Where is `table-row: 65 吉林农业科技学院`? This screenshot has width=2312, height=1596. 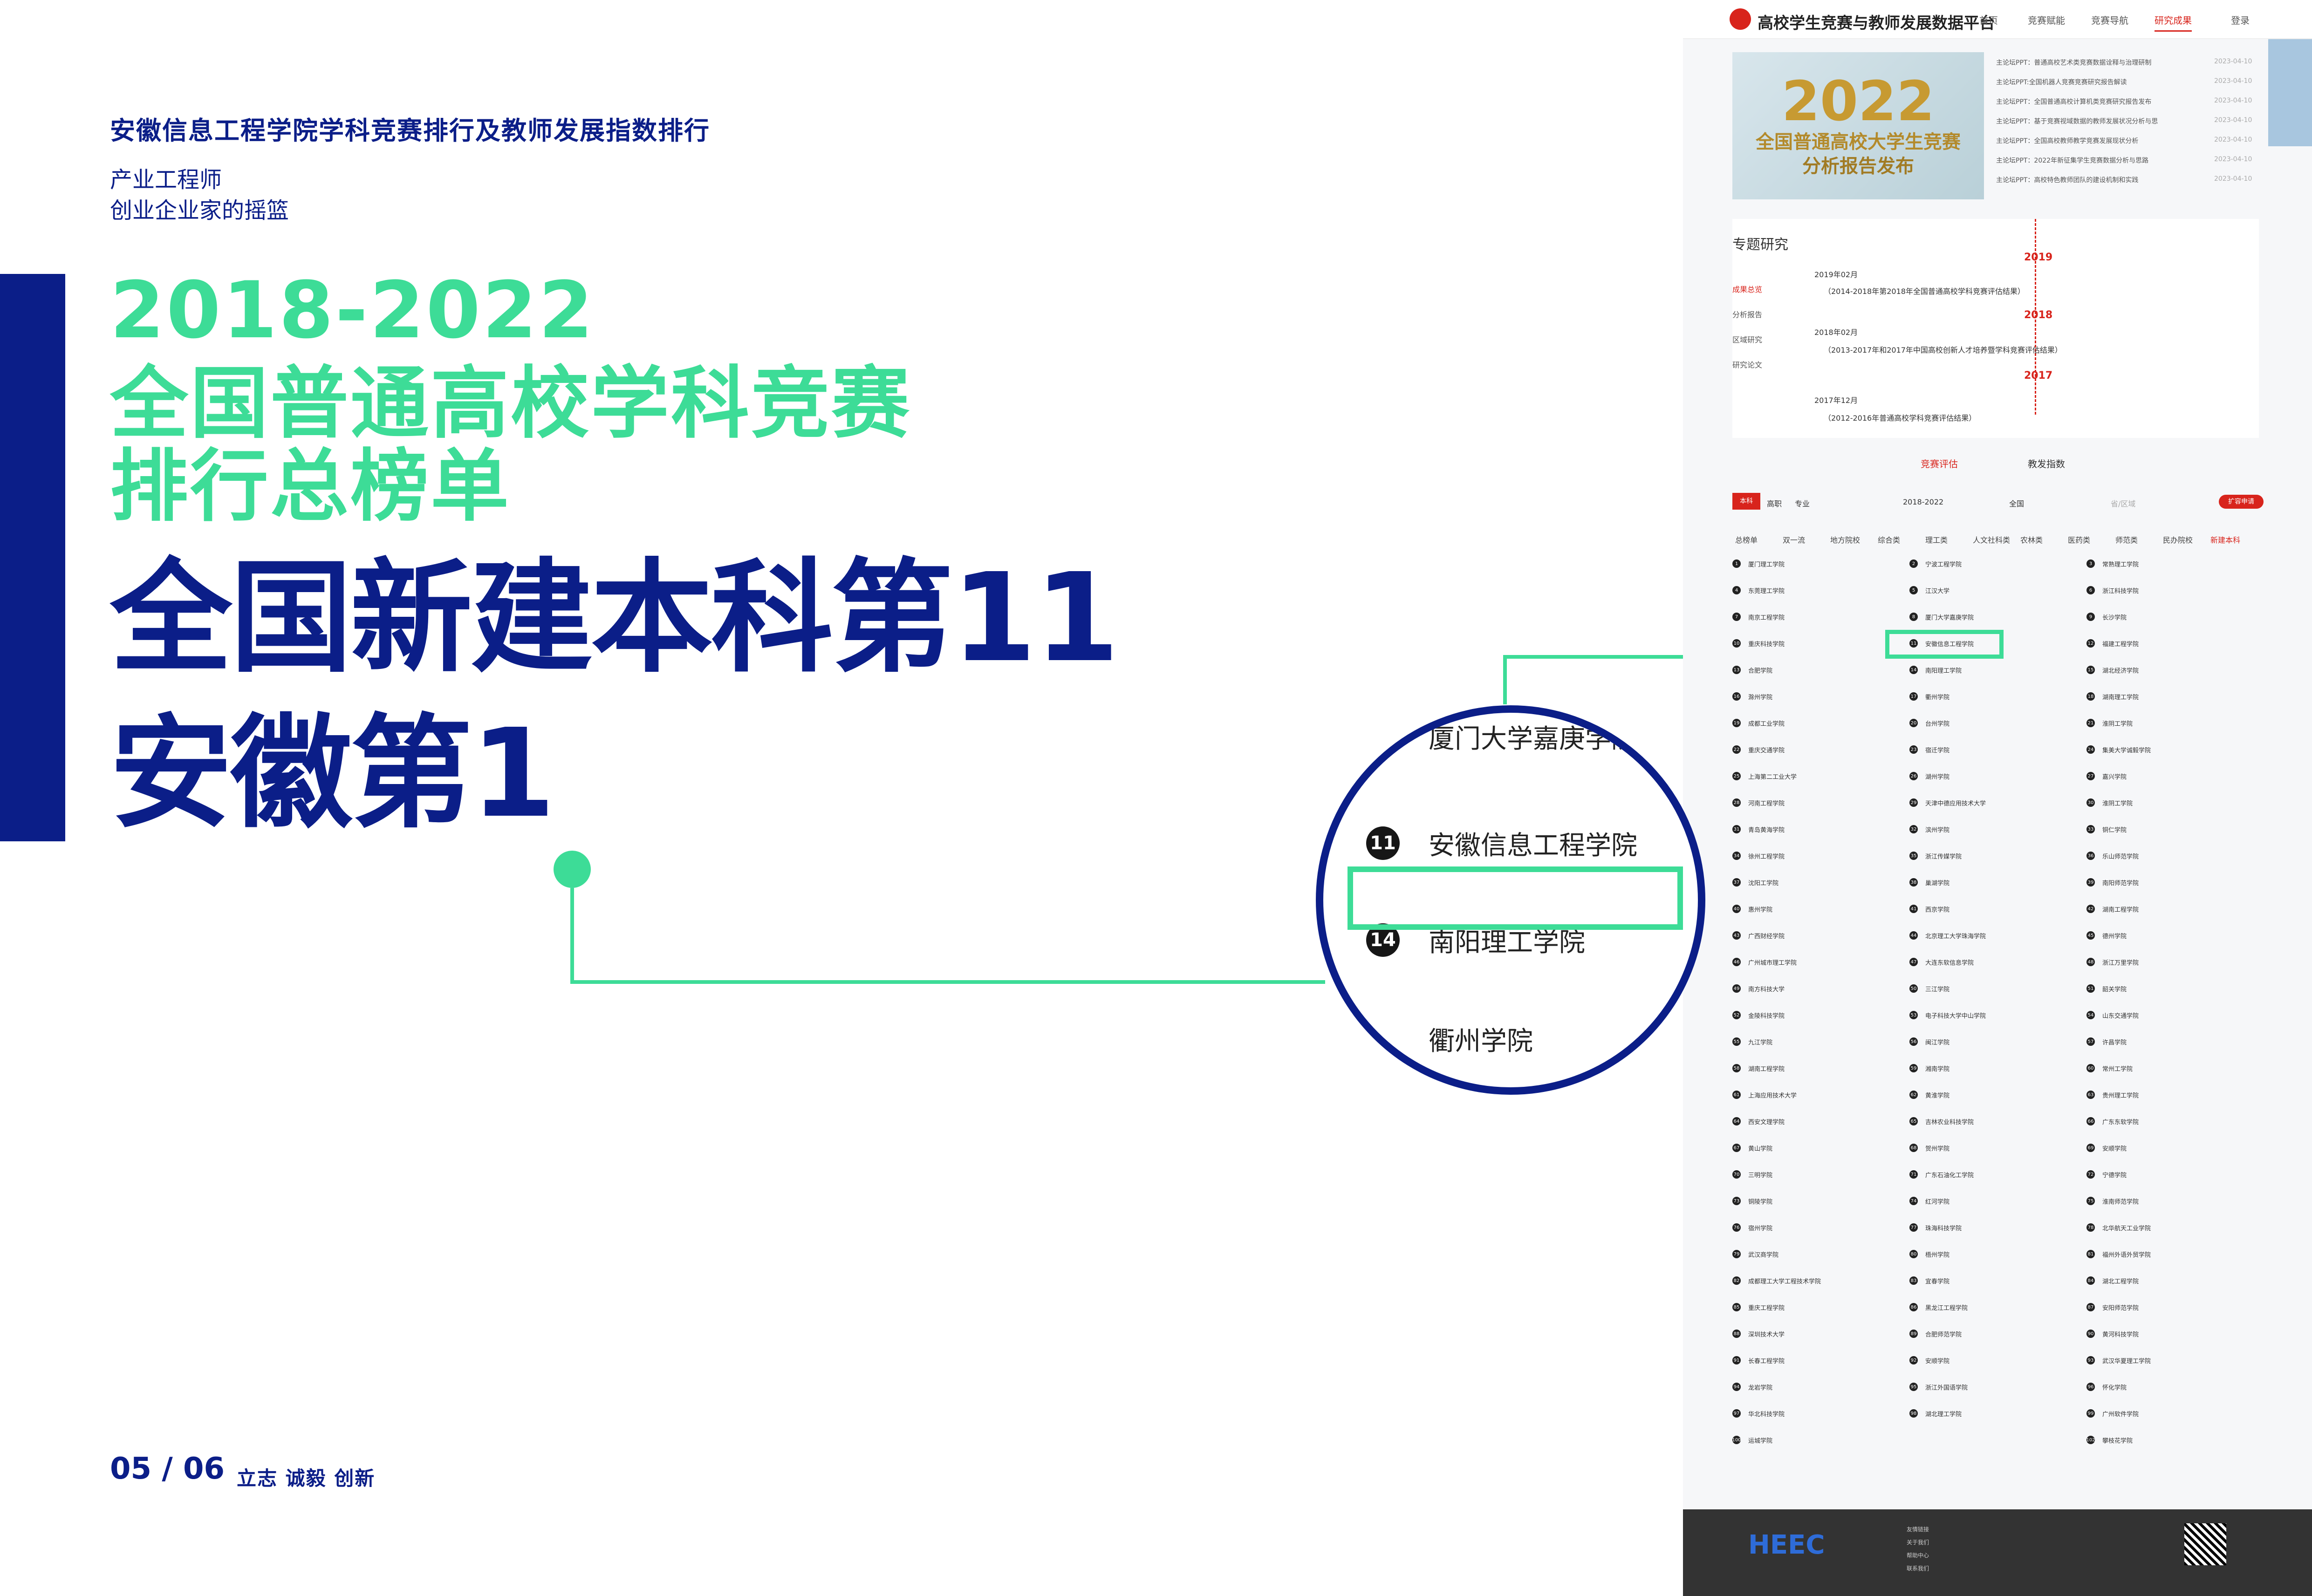
table-row: 65 吉林农业科技学院 is located at coordinates (1970, 1121).